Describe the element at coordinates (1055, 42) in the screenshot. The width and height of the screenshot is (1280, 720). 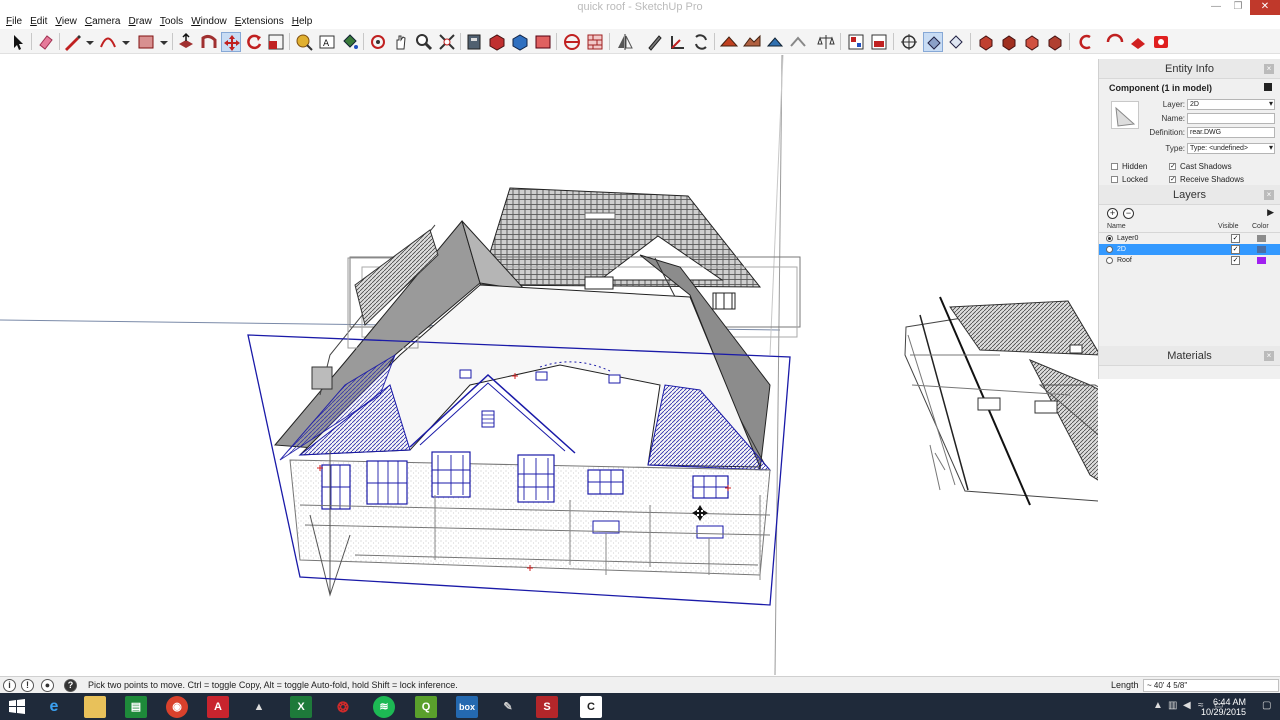
I see `view-right-icon` at that location.